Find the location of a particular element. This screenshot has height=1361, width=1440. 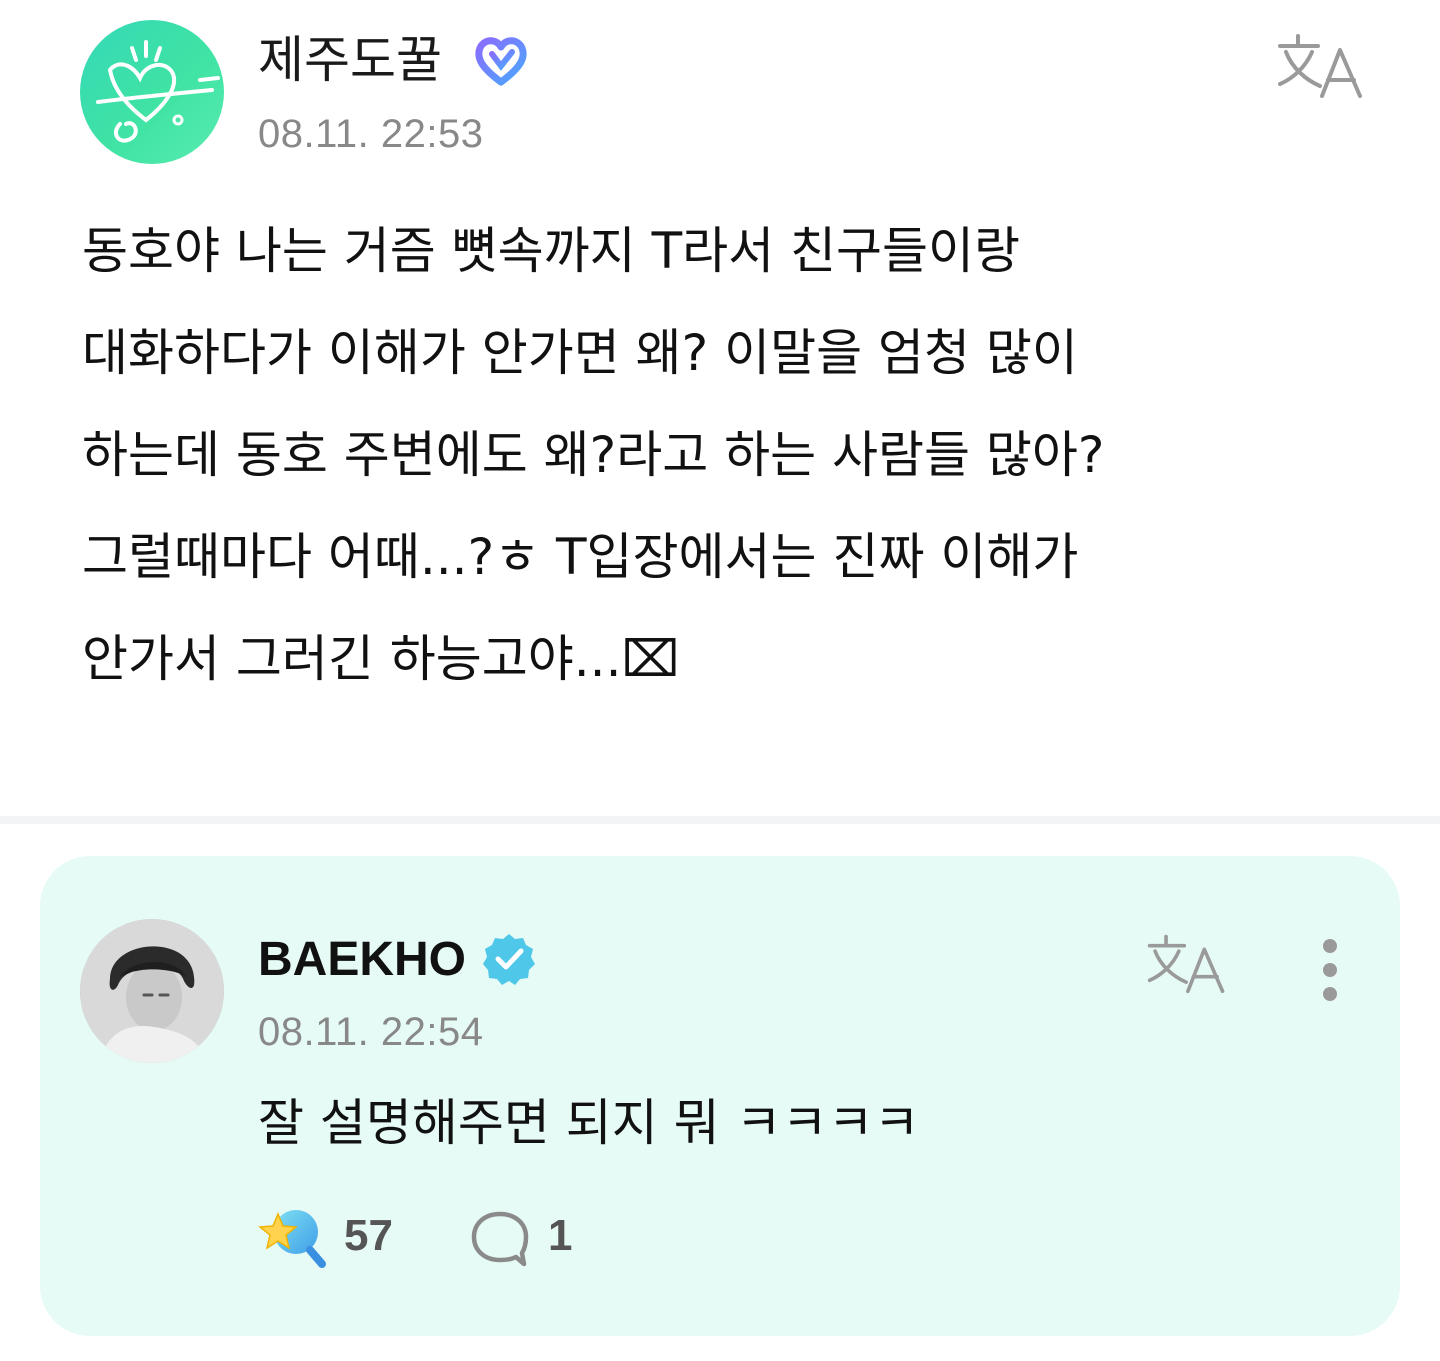

verified-icon is located at coordinates (509, 959).